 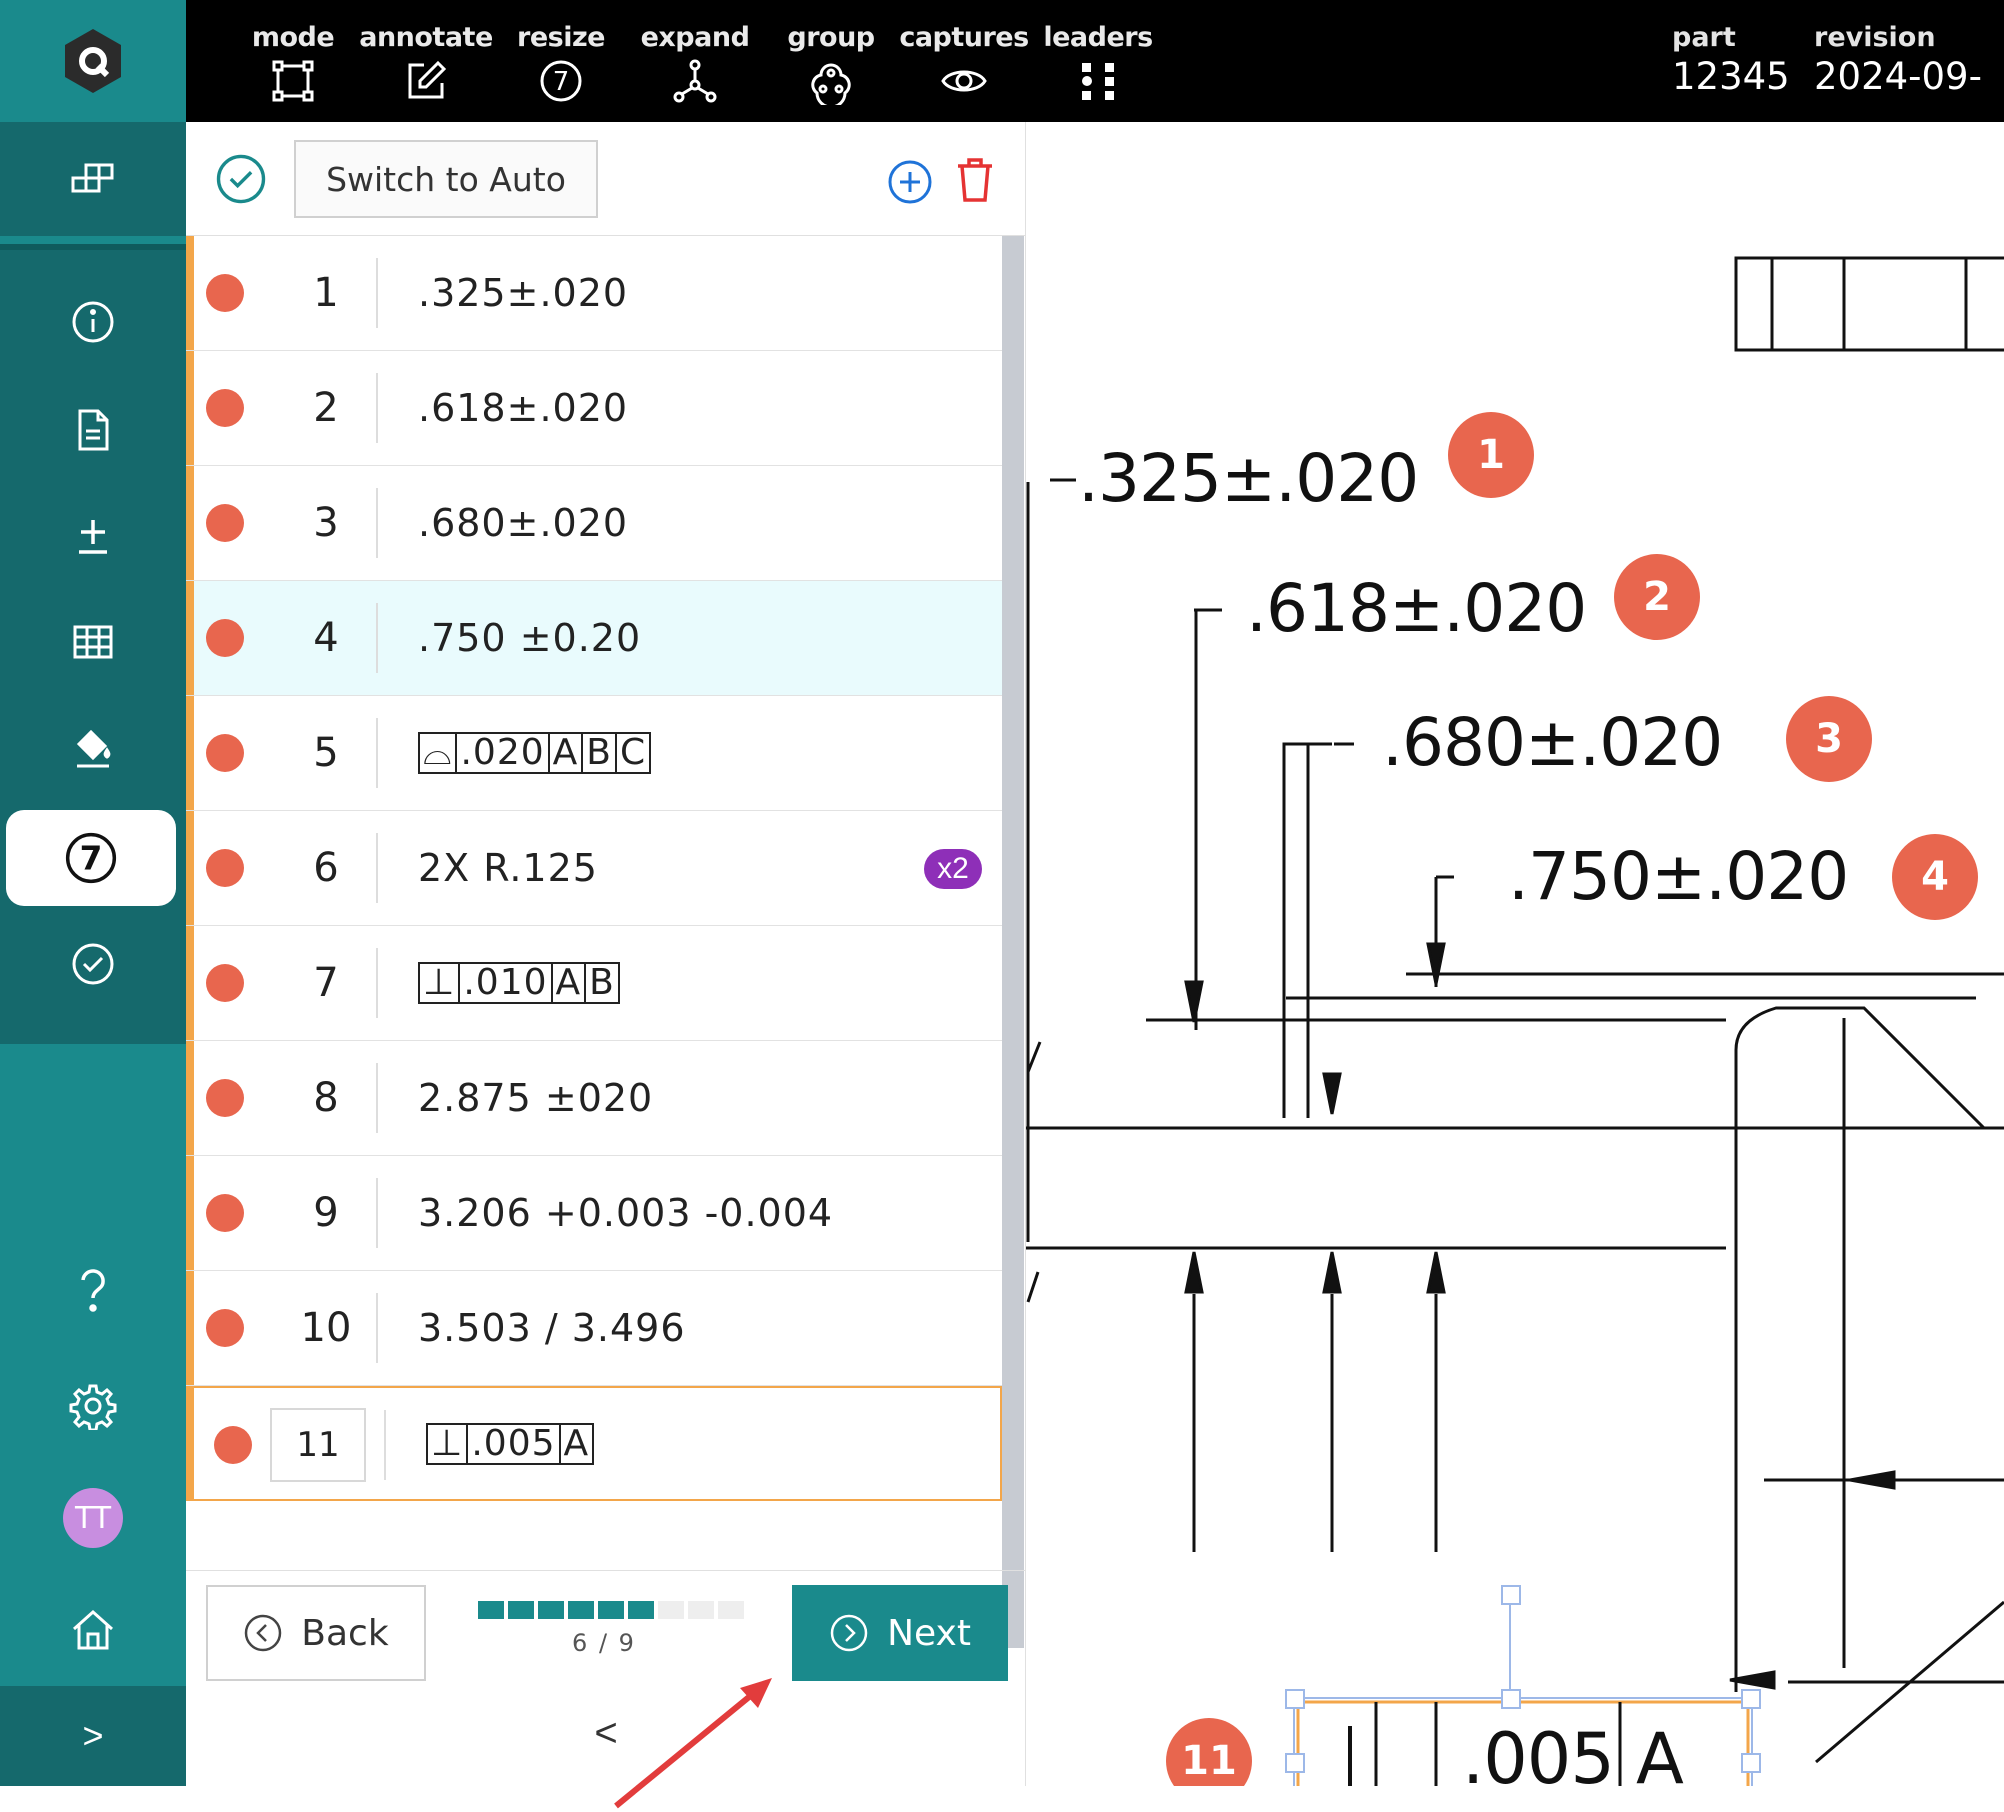 I want to click on sidebar-item-settings, so click(x=93, y=1406).